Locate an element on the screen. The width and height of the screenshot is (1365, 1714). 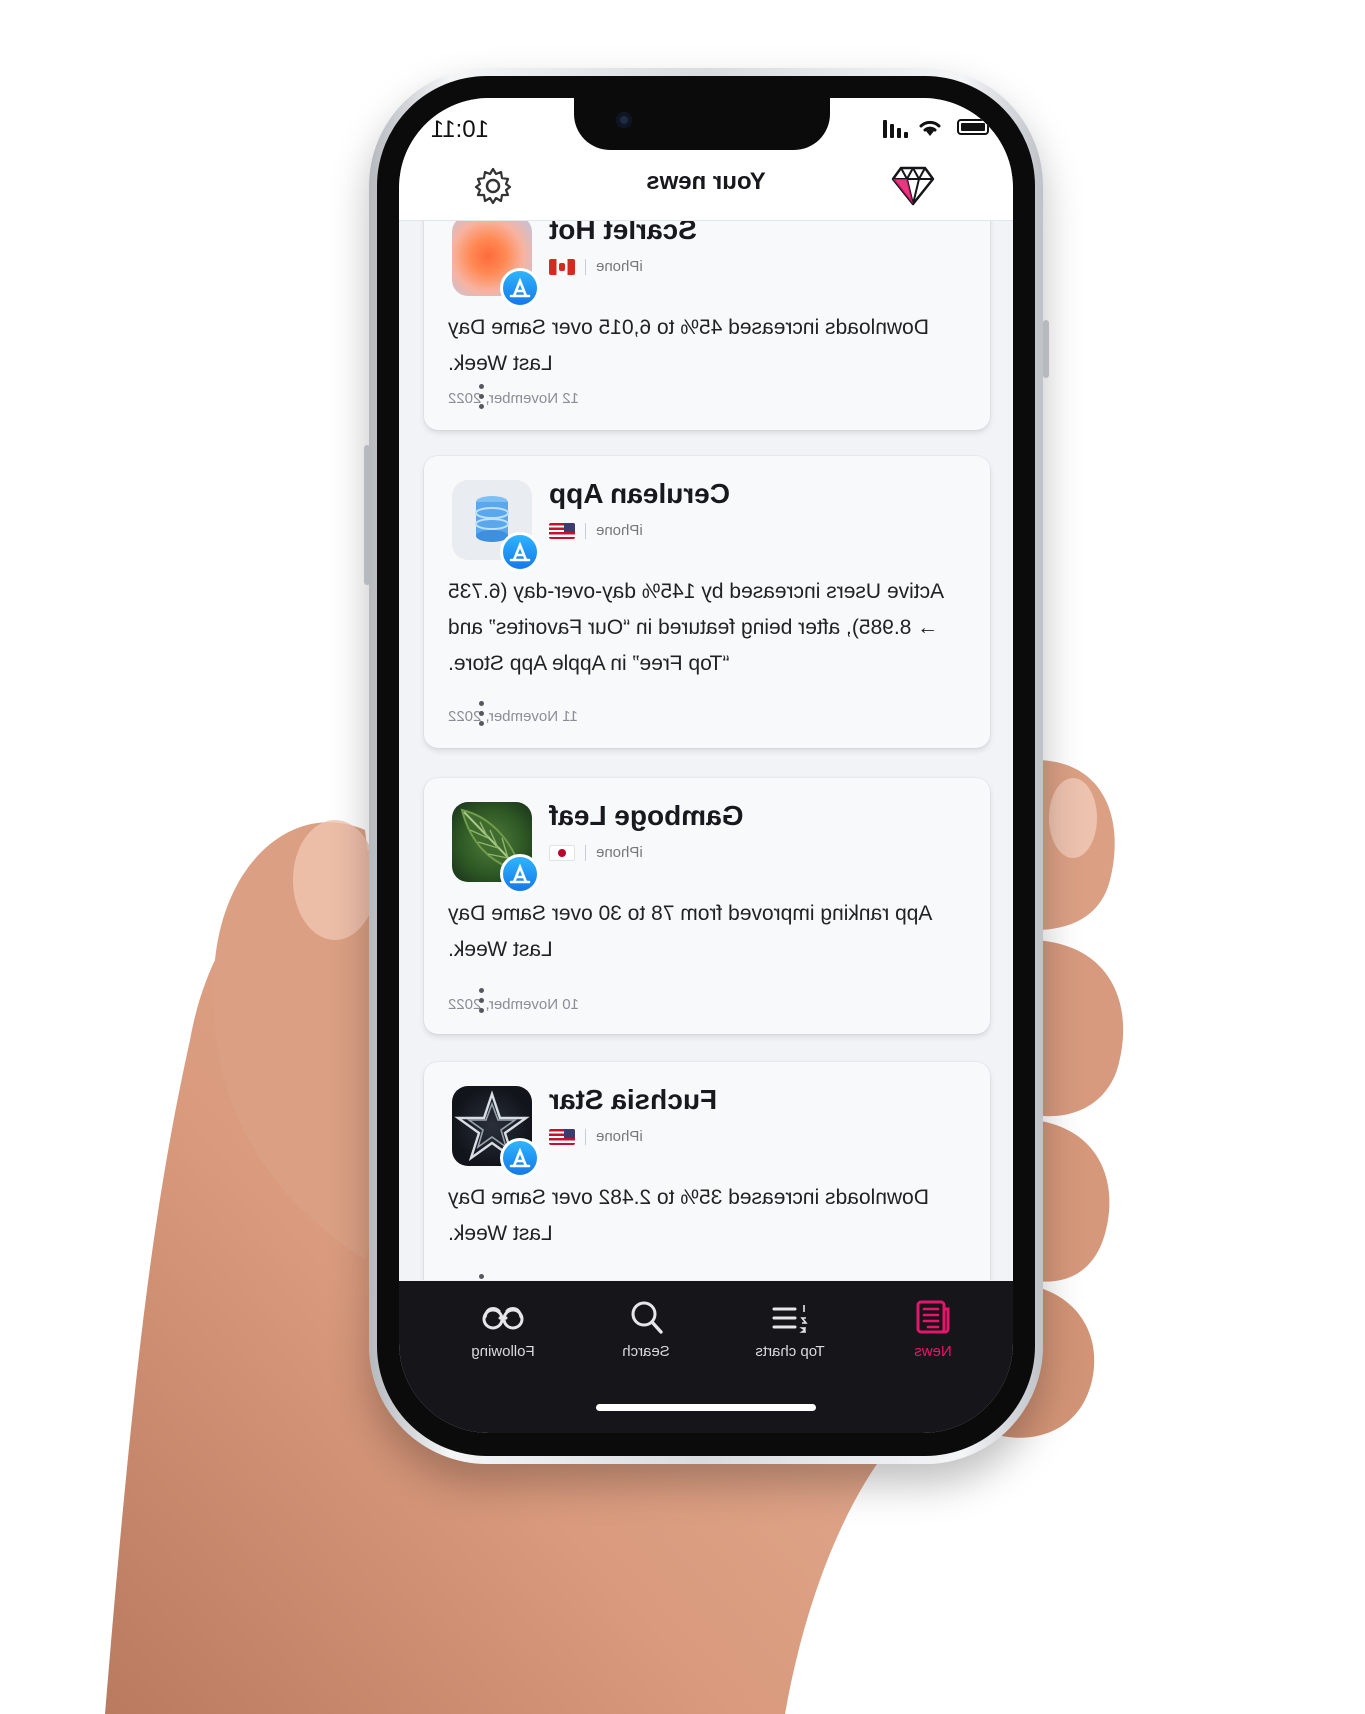
tab-label: Following is located at coordinates (503, 1351).